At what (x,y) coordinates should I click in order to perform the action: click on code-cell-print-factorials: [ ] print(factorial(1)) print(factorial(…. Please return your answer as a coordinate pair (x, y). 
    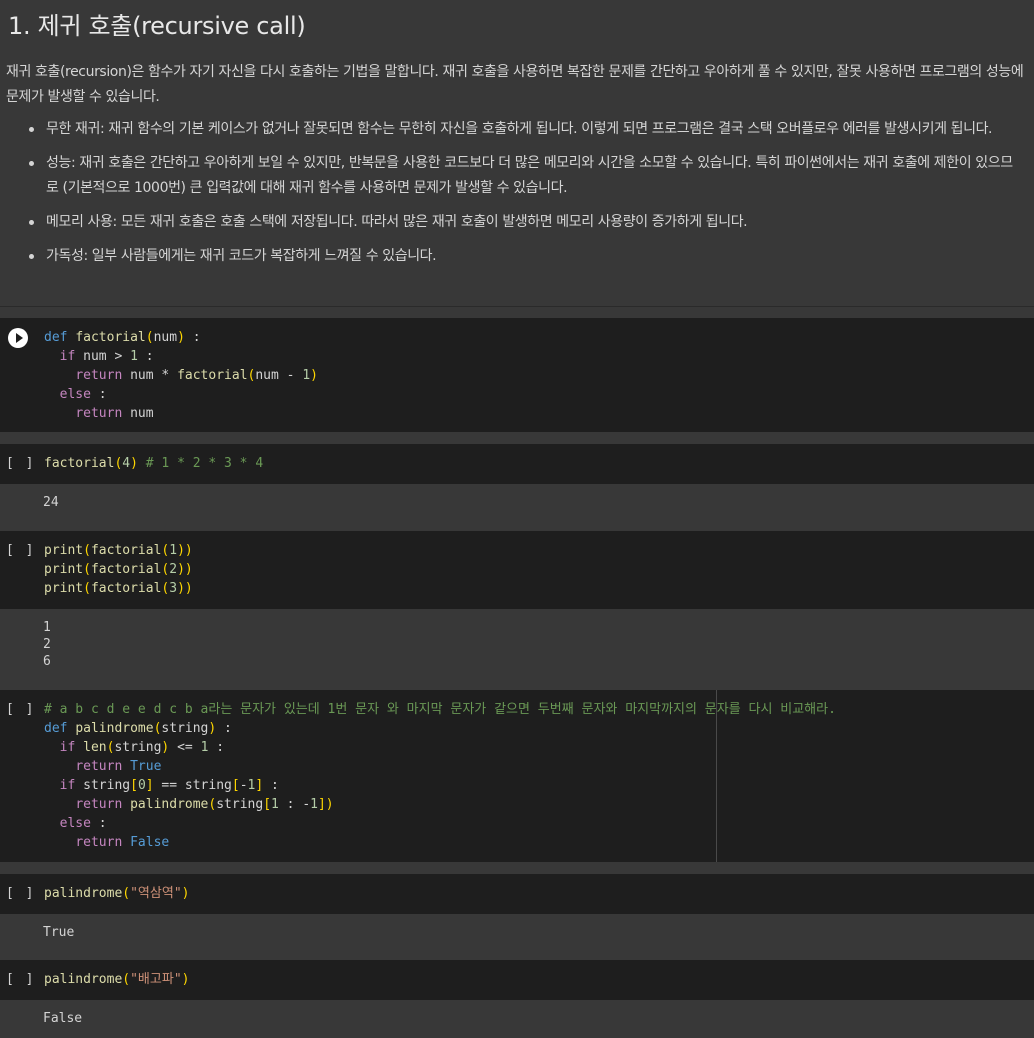
    Looking at the image, I should click on (517, 570).